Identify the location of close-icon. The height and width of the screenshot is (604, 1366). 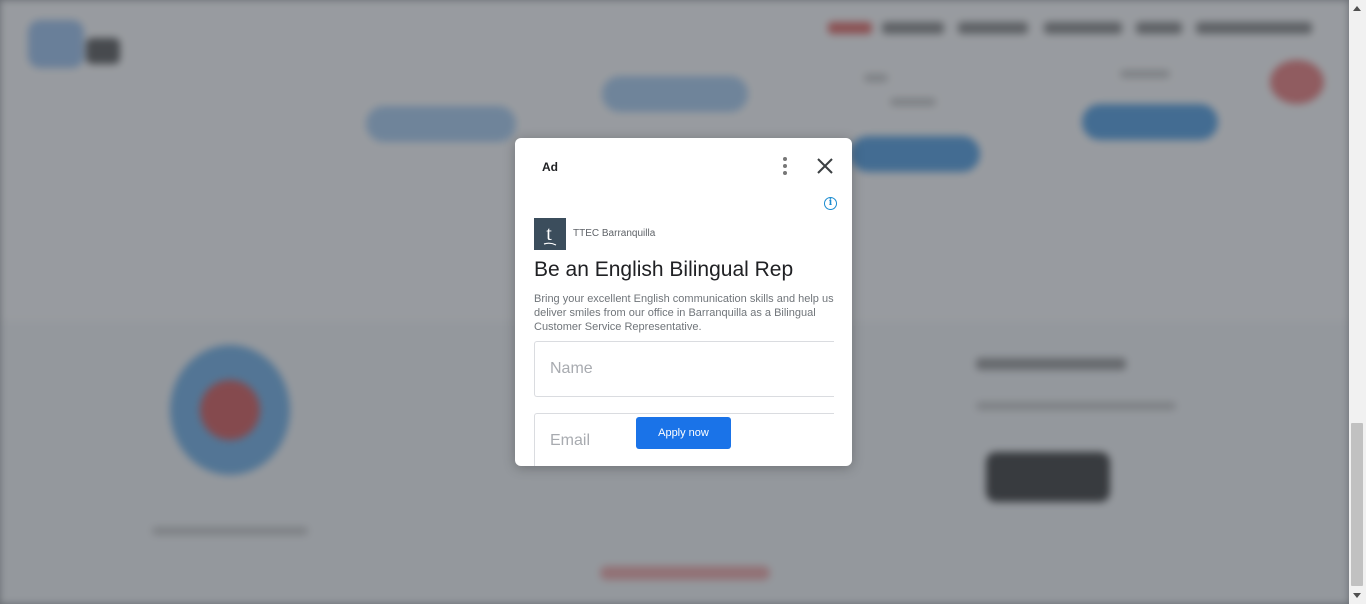
(825, 166).